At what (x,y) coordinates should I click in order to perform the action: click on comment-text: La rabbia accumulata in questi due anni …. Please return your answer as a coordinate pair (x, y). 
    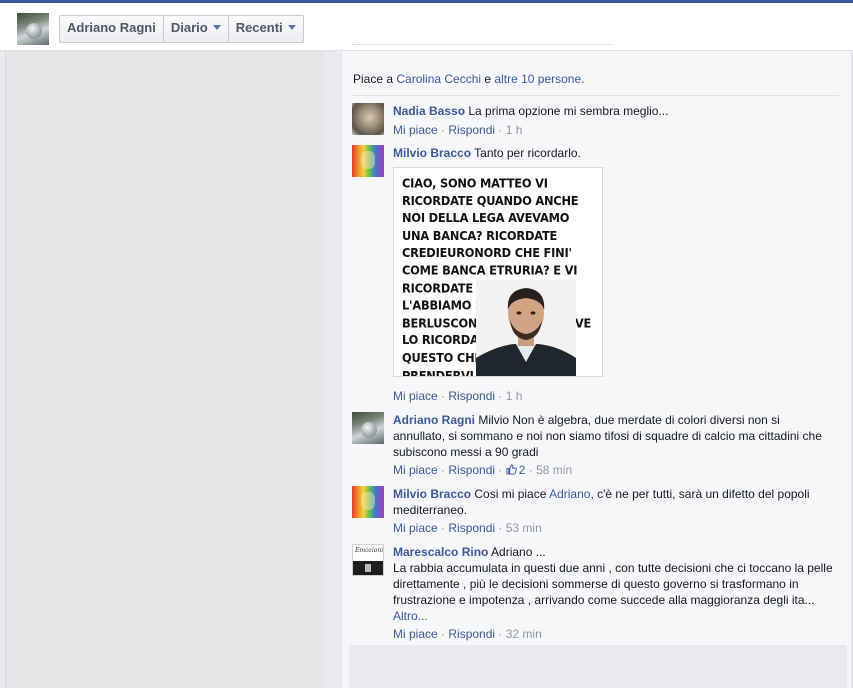
    Looking at the image, I should click on (613, 584).